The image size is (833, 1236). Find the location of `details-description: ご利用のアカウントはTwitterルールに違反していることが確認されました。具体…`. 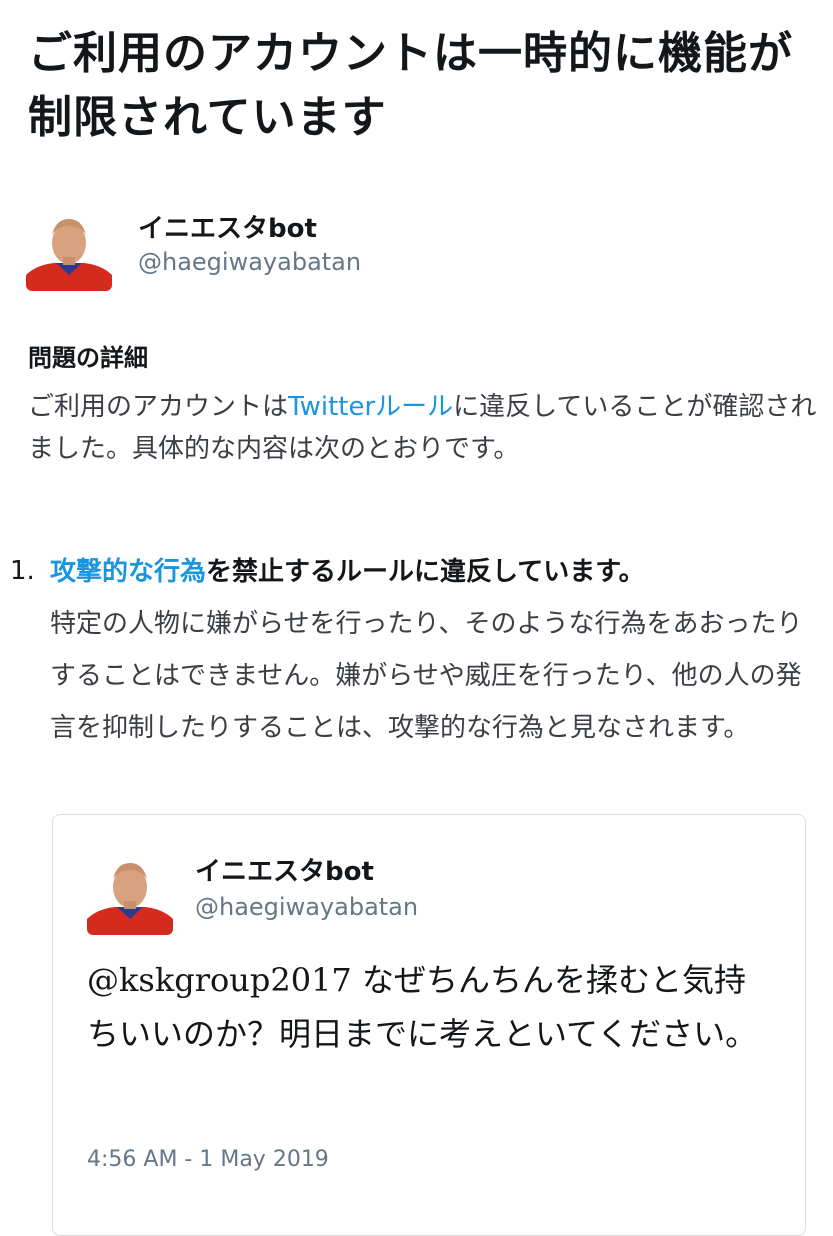

details-description: ご利用のアカウントはTwitterルールに違反していることが確認されました。具体… is located at coordinates (423, 428).